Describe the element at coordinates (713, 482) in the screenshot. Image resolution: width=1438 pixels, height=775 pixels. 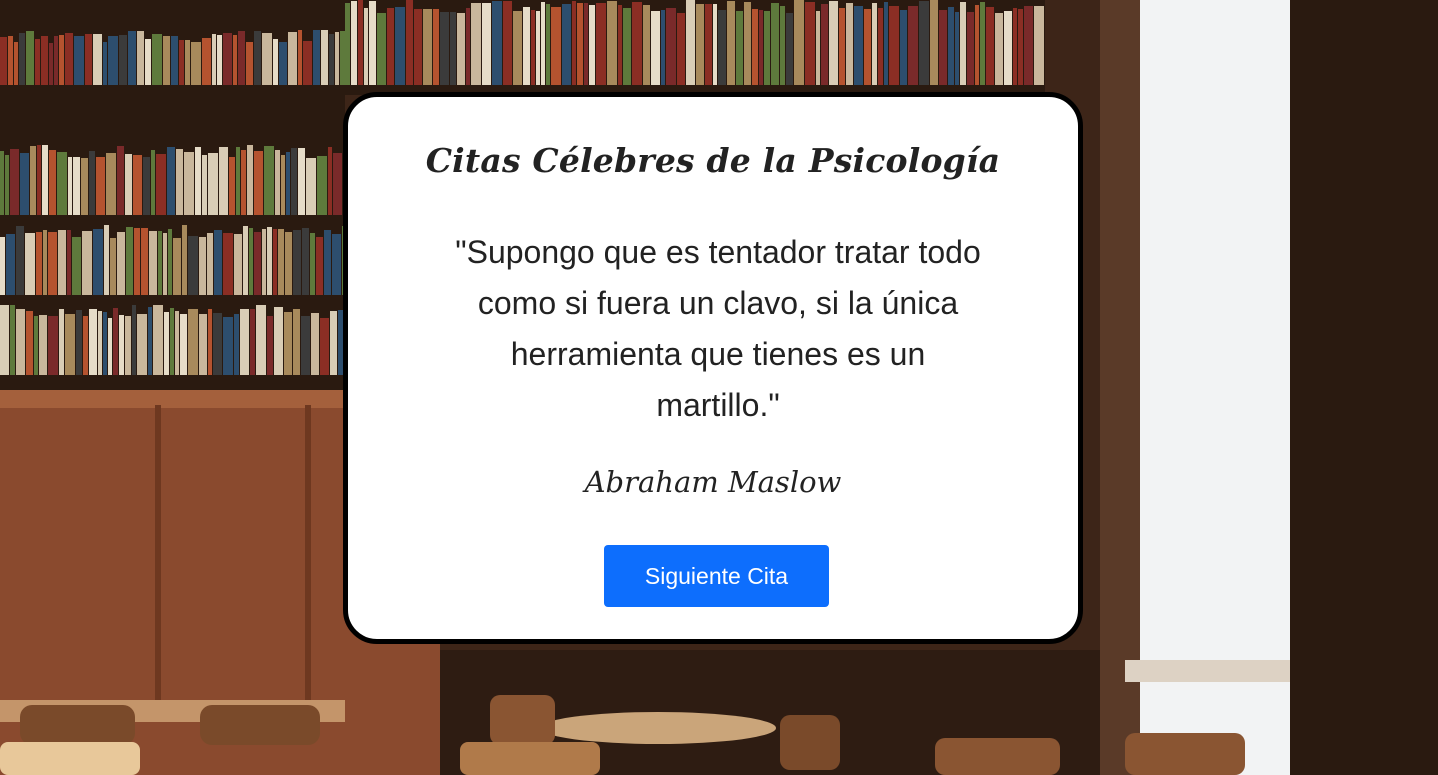
I see `quote-author: Abraham Maslow` at that location.